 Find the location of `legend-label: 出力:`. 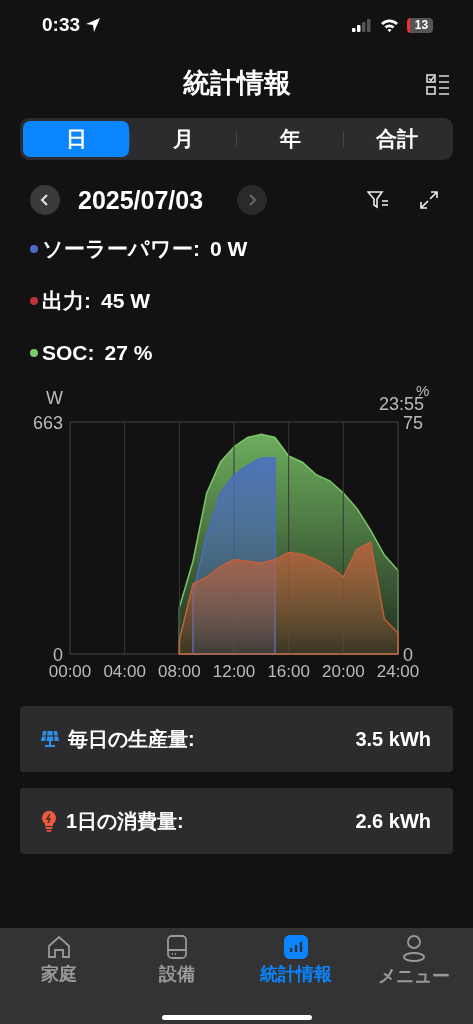

legend-label: 出力: is located at coordinates (66, 301).